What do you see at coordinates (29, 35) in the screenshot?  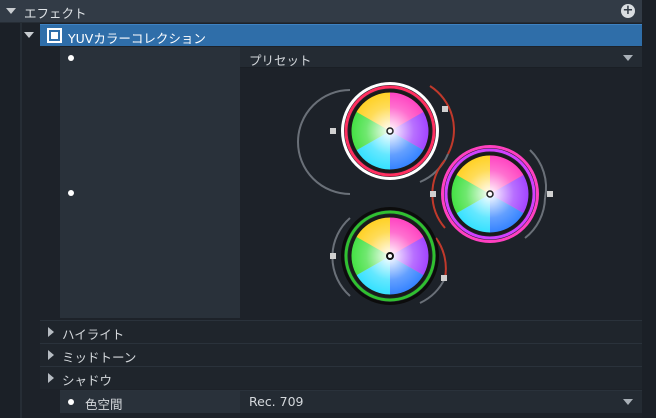 I see `effect-collapse-icon` at bounding box center [29, 35].